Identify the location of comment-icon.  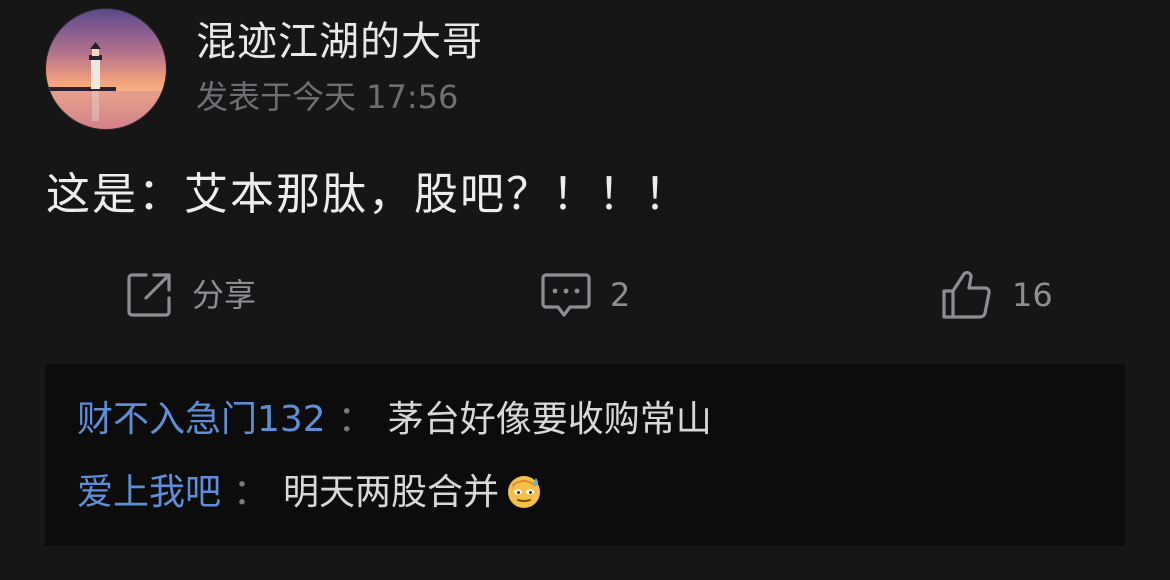
(566, 295).